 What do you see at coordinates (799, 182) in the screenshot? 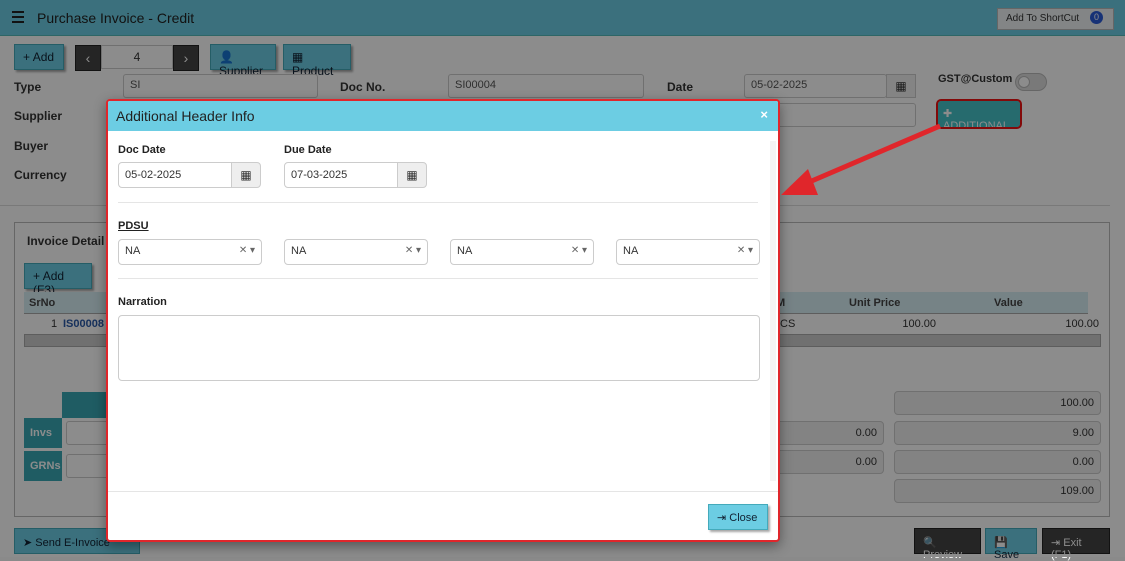
I see `arrow-head` at bounding box center [799, 182].